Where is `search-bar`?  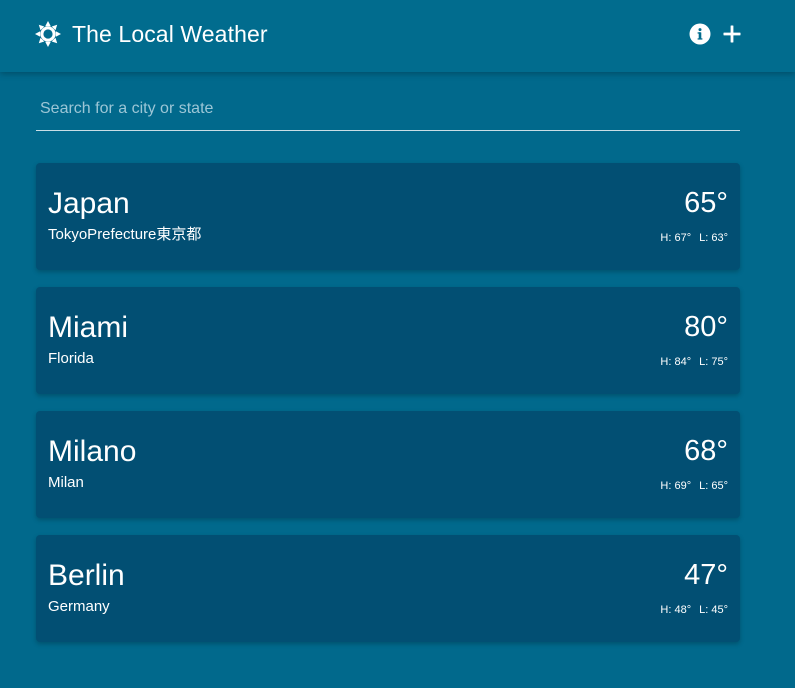 search-bar is located at coordinates (388, 111).